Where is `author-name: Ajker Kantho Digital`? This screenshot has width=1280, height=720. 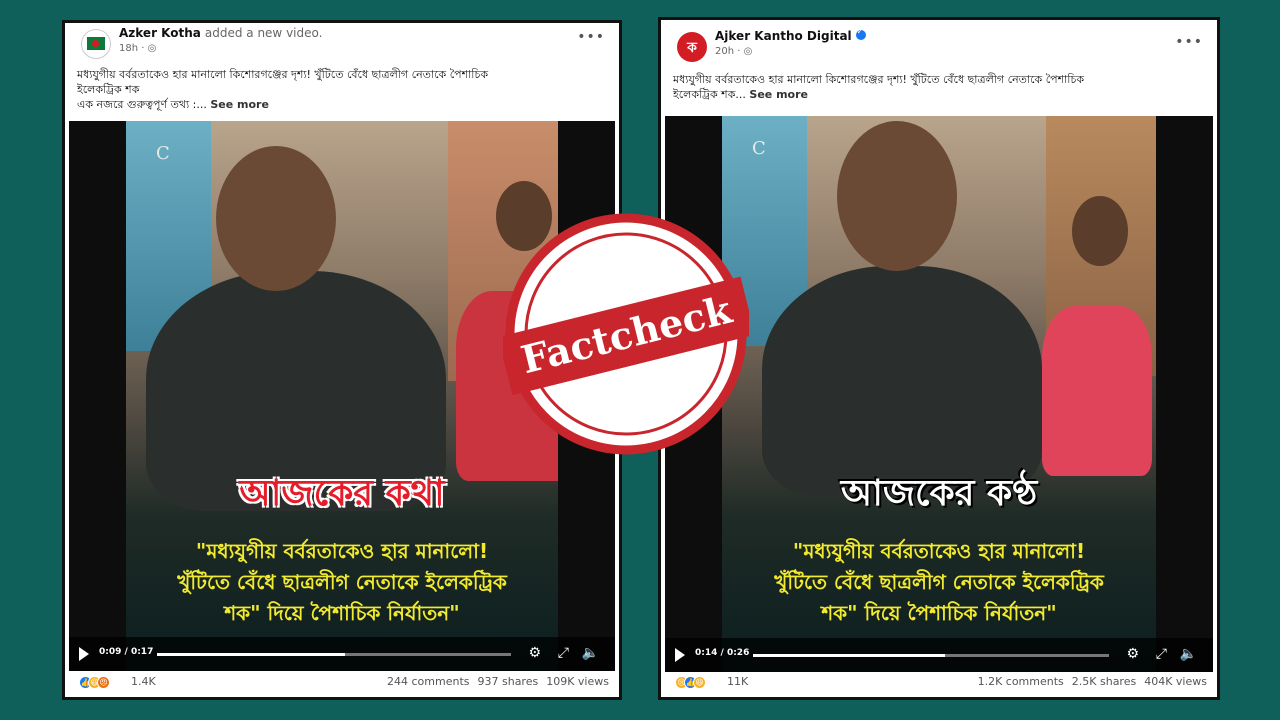 author-name: Ajker Kantho Digital is located at coordinates (783, 36).